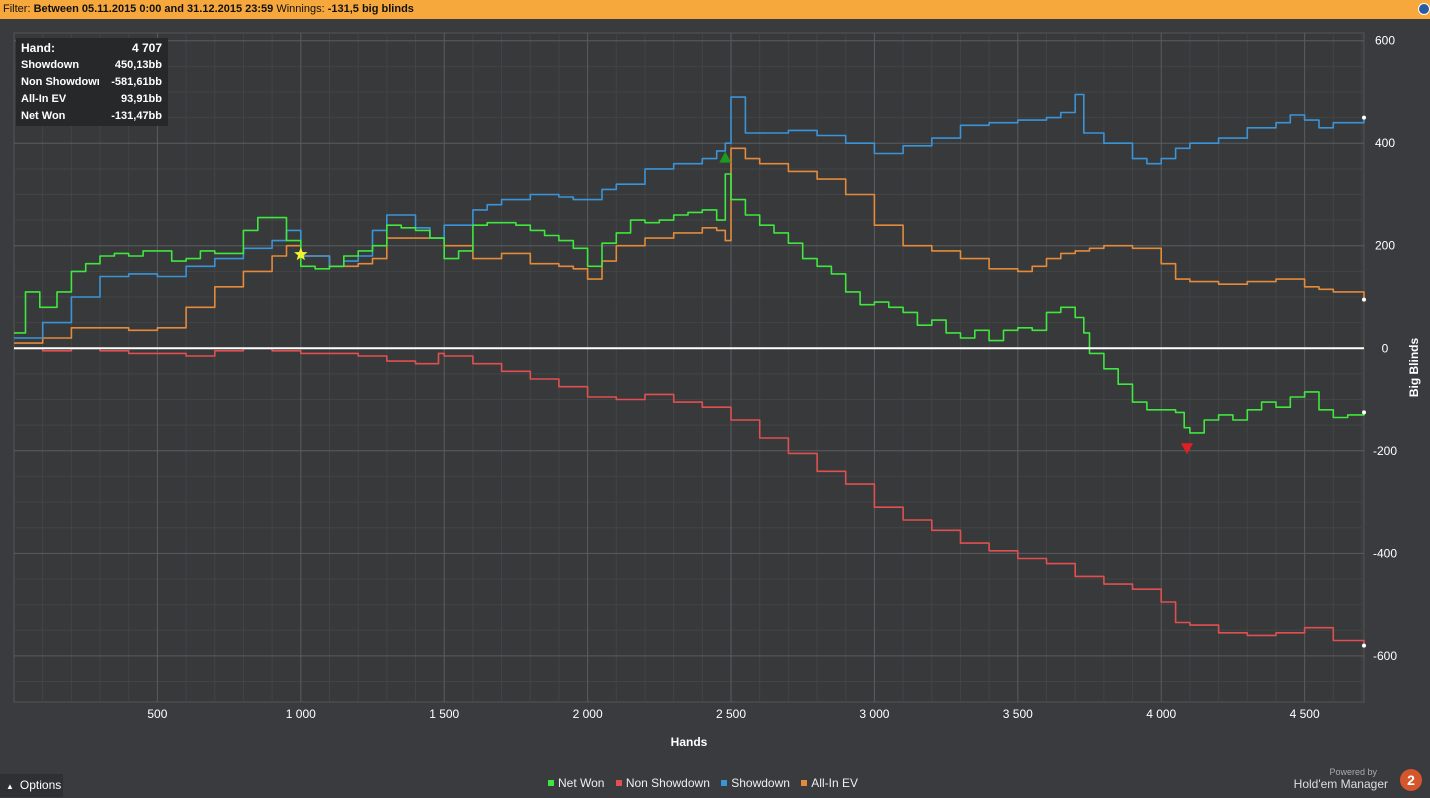  Describe the element at coordinates (300, 9) in the screenshot. I see `winnings-label: Winnings:` at that location.